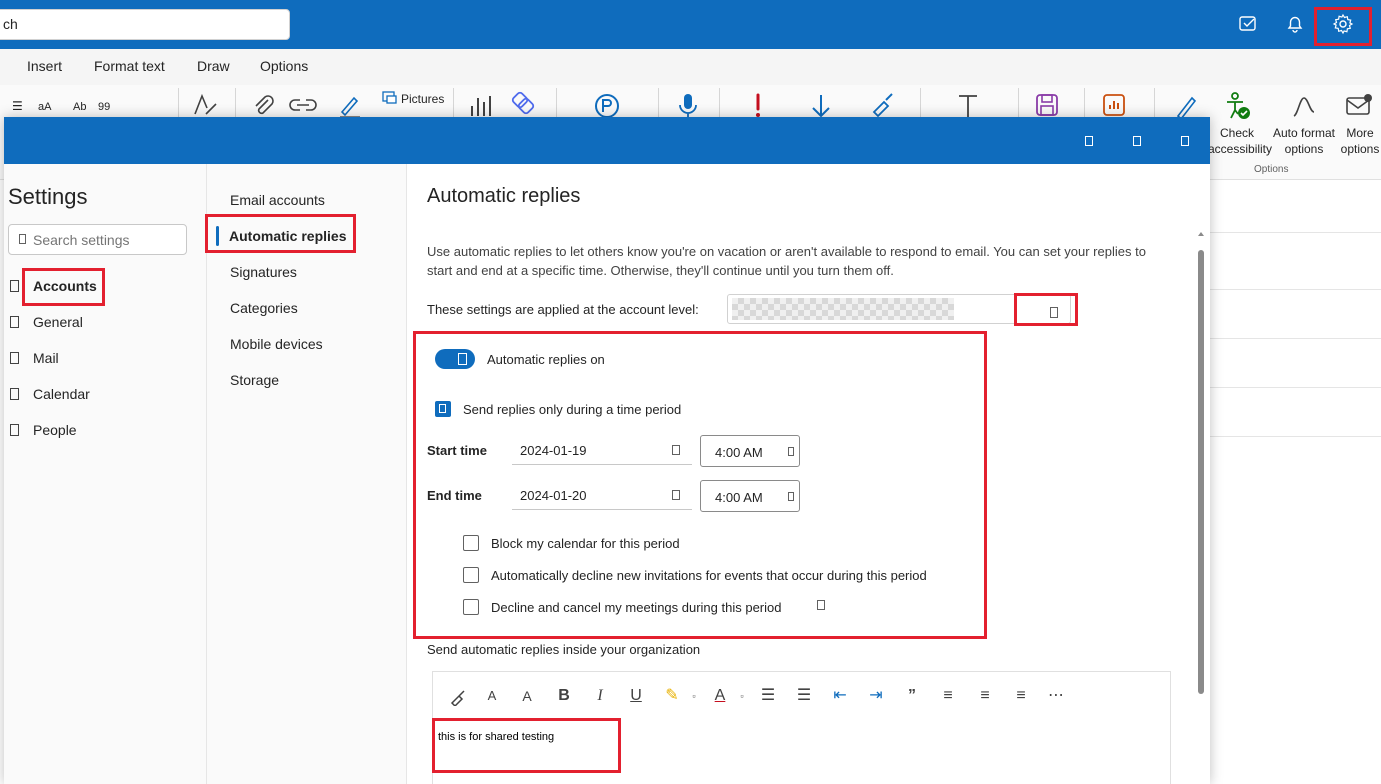 This screenshot has height=784, width=1381. I want to click on decline-invitations-checkbox, so click(471, 575).